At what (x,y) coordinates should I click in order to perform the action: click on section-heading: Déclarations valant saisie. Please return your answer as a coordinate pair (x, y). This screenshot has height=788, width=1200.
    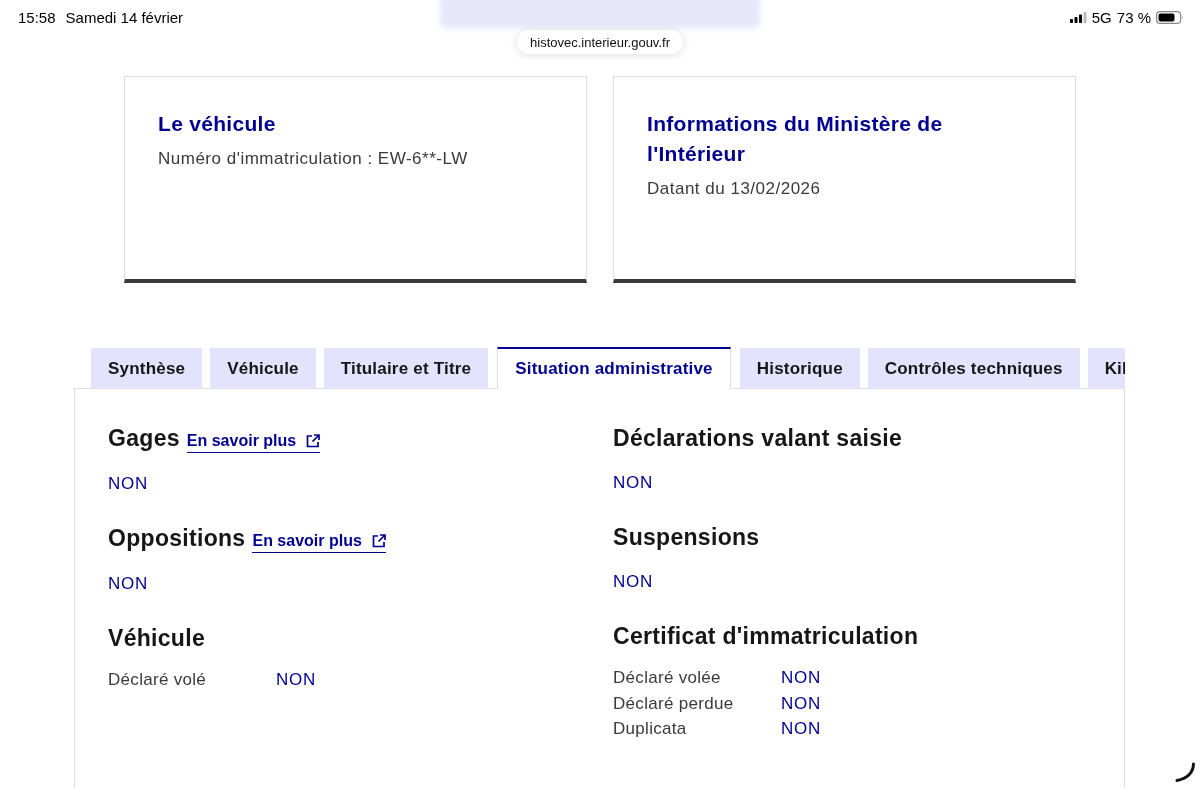
    Looking at the image, I should click on (758, 438).